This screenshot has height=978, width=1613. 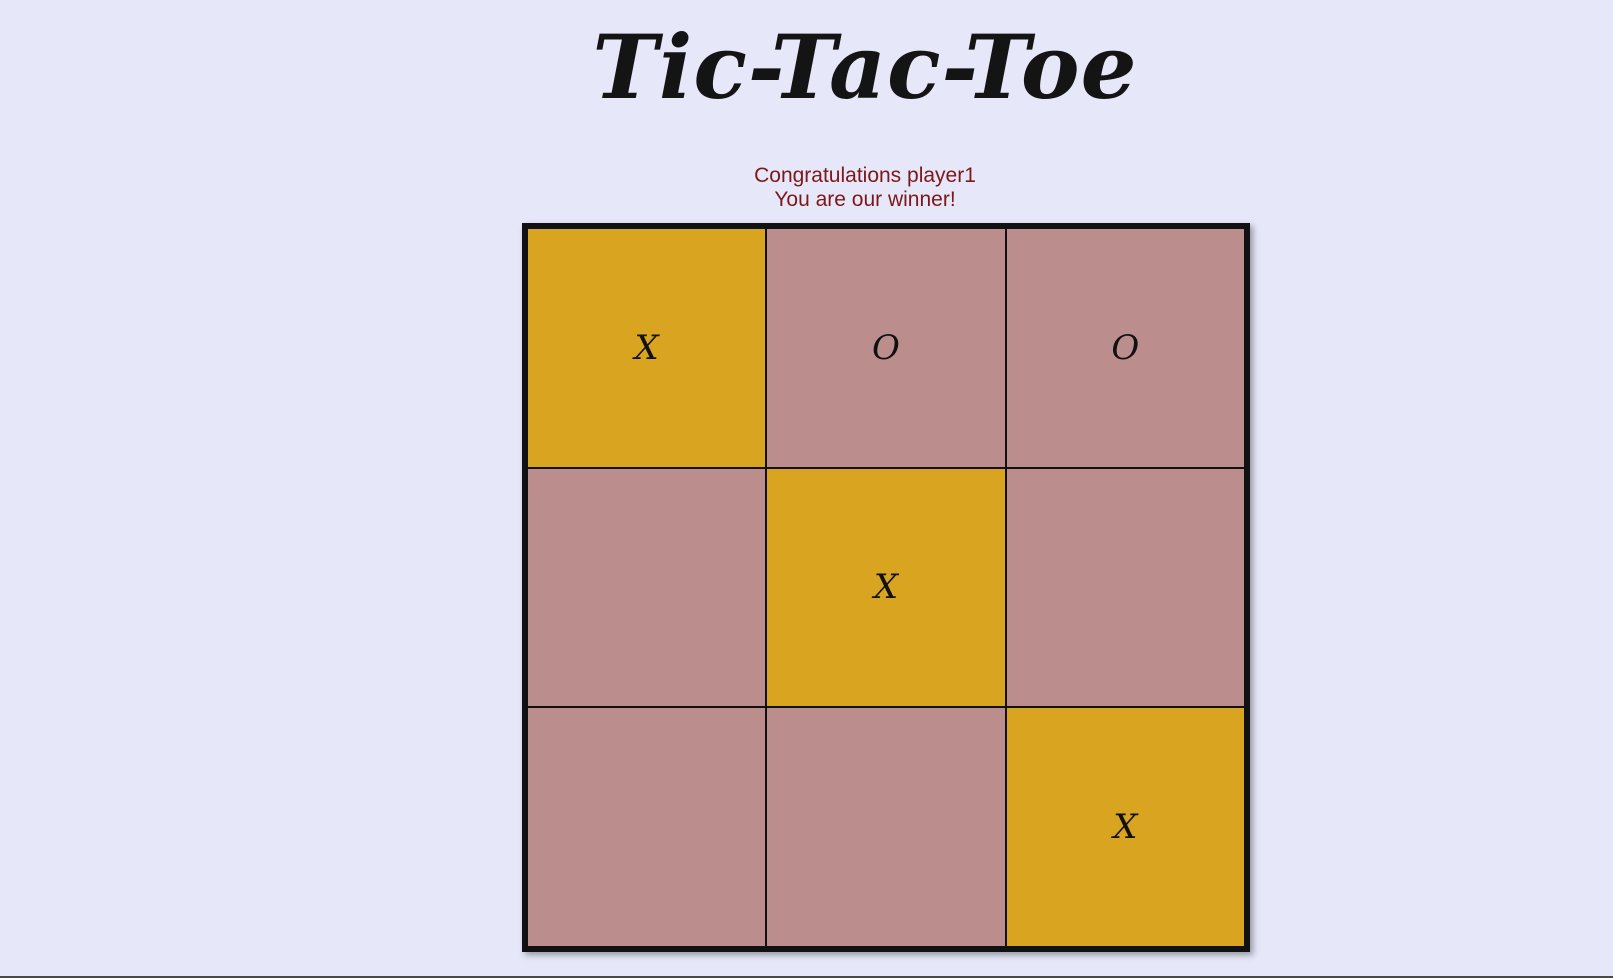 I want to click on winner-message-line1: Congratulations player1, so click(x=865, y=175).